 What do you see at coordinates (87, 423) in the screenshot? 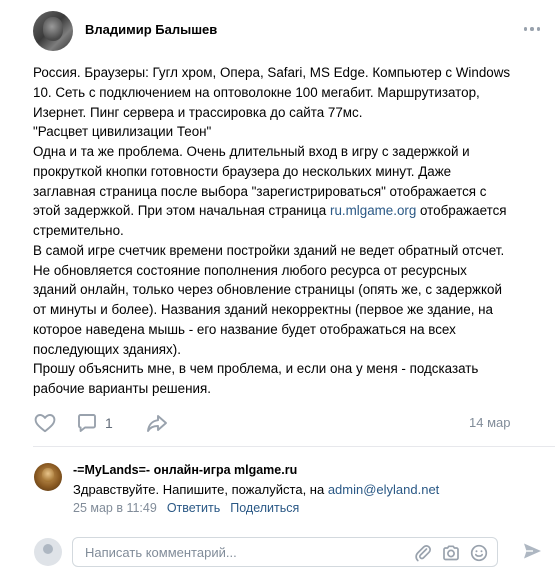
I see `comment-icon` at bounding box center [87, 423].